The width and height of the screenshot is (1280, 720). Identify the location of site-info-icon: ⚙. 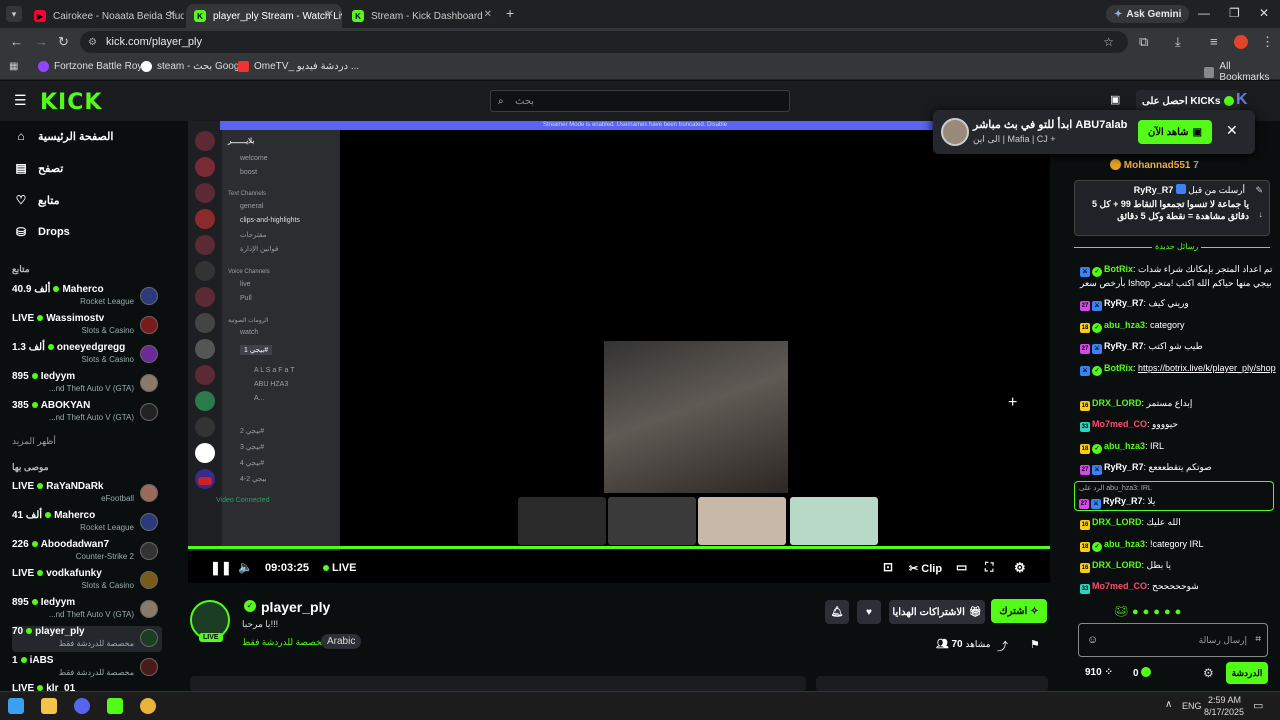
(92, 42).